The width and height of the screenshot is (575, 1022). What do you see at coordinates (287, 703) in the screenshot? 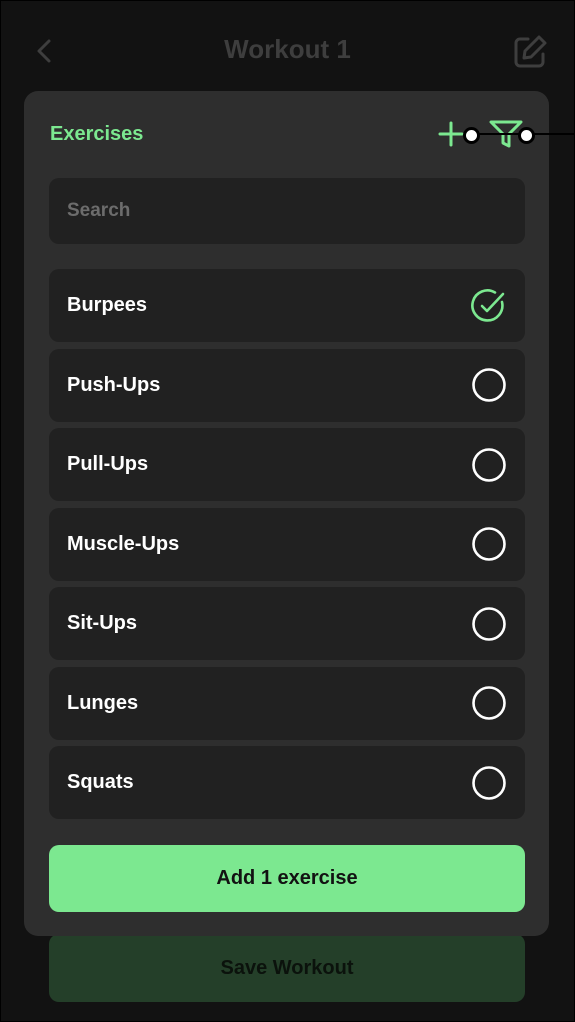
I see `list-item: Lunges` at bounding box center [287, 703].